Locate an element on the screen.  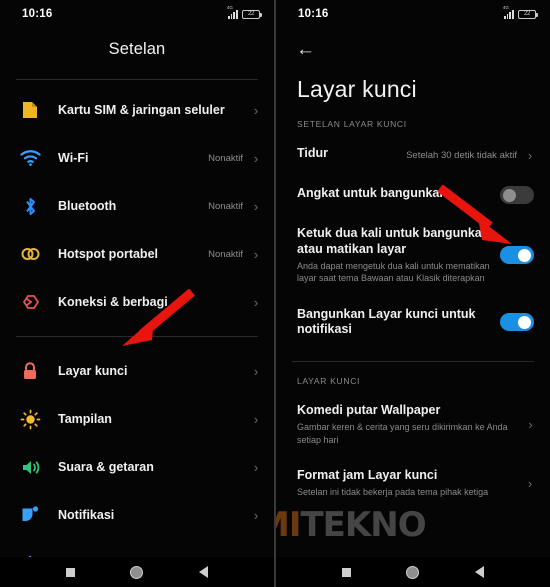
bluetooth-icon is located at coordinates (30, 206).